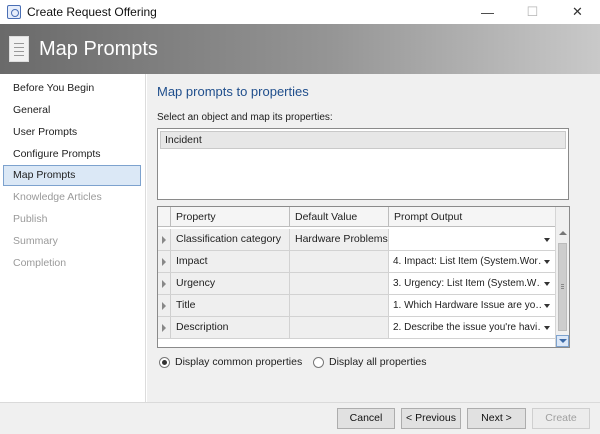 This screenshot has width=600, height=434. I want to click on wizard-footer: Cancel < Previous Next > Create, so click(300, 418).